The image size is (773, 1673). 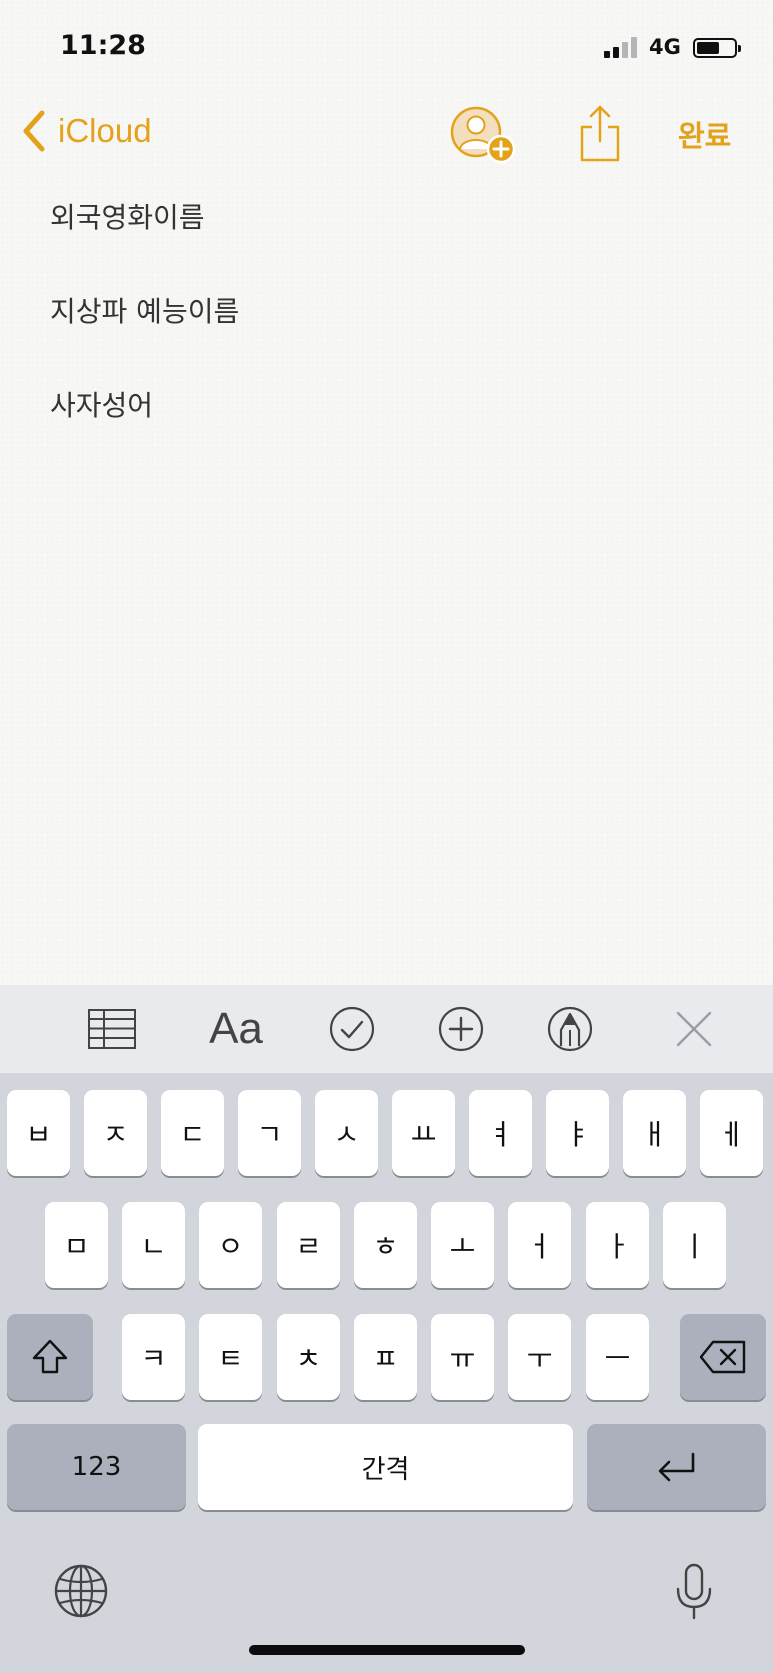 What do you see at coordinates (665, 47) in the screenshot?
I see `network-type: 4G` at bounding box center [665, 47].